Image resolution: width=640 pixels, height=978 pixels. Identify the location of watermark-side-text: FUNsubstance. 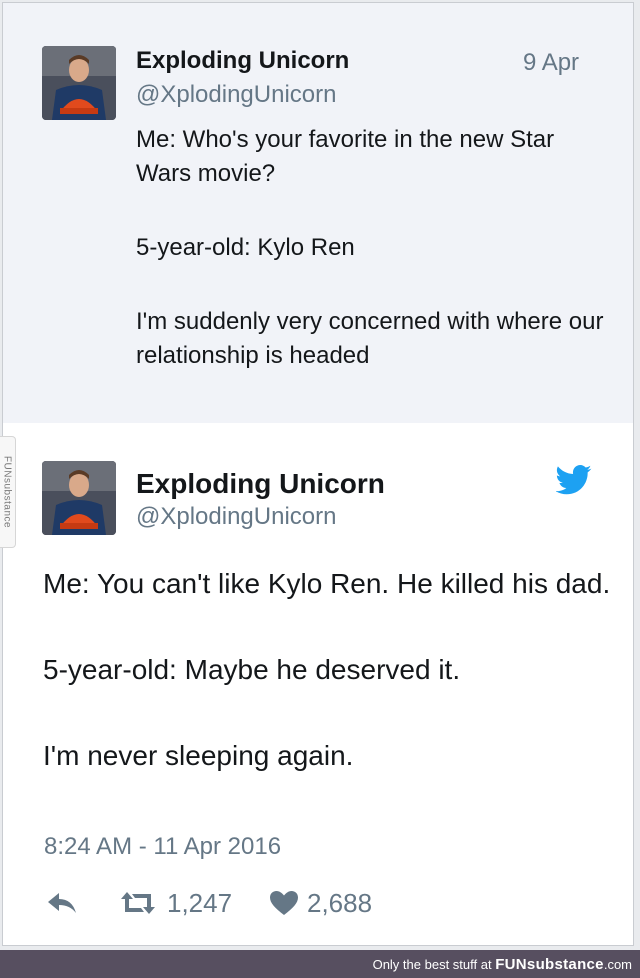
(7, 492).